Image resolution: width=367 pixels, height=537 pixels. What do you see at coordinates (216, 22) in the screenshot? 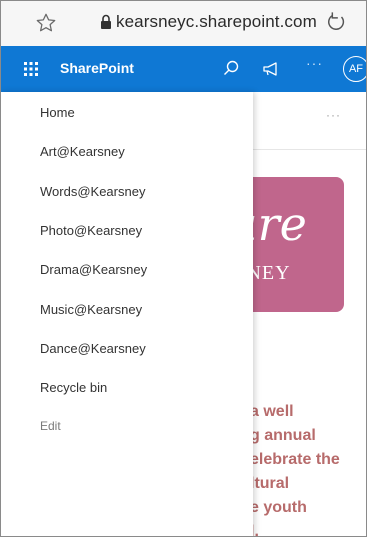
I see `url-text: kearsneyc.sharepoint.com` at bounding box center [216, 22].